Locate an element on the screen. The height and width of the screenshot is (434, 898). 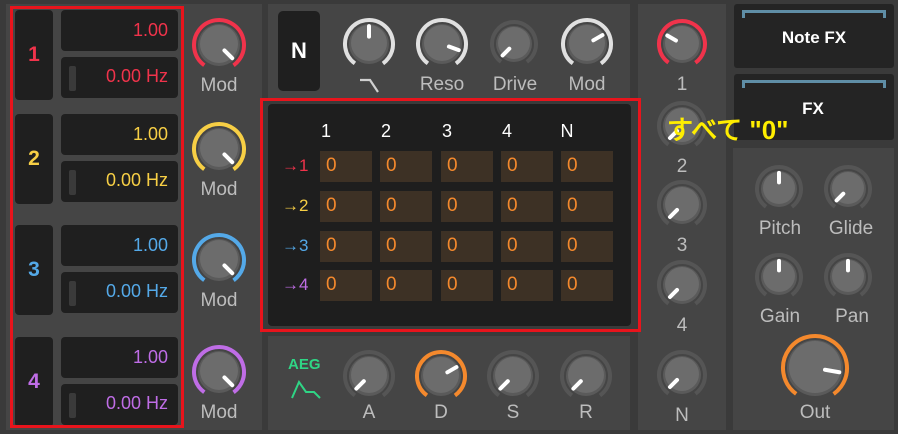
filter-slope-icon is located at coordinates (369, 85).